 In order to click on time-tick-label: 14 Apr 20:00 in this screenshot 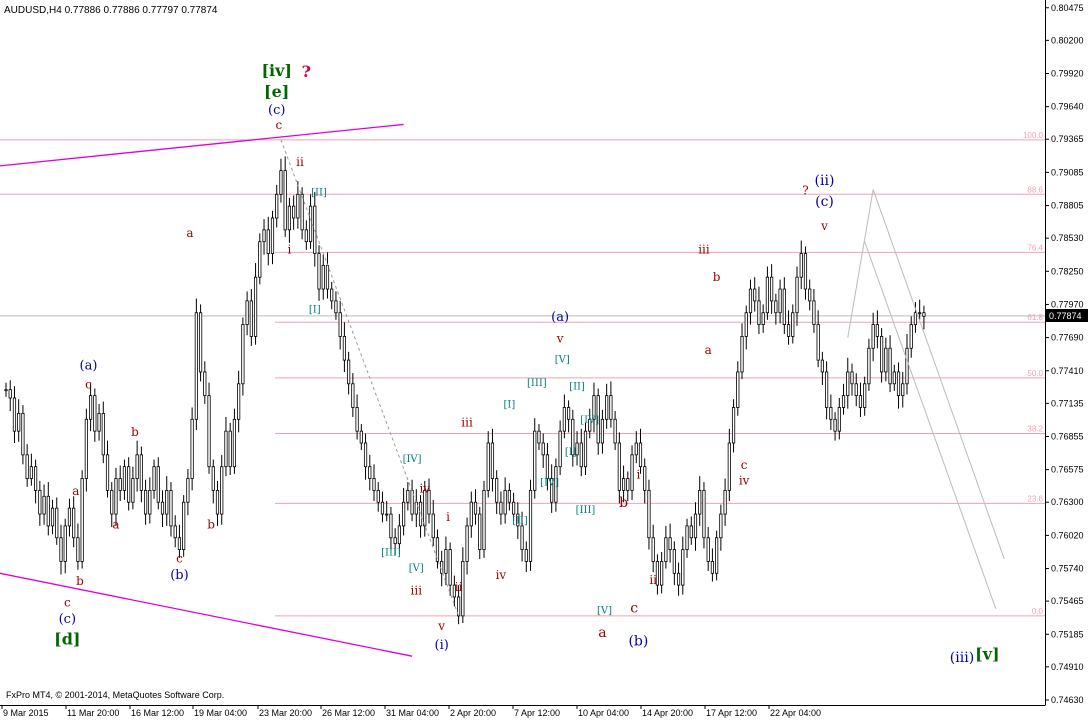, I will do `click(667, 713)`.